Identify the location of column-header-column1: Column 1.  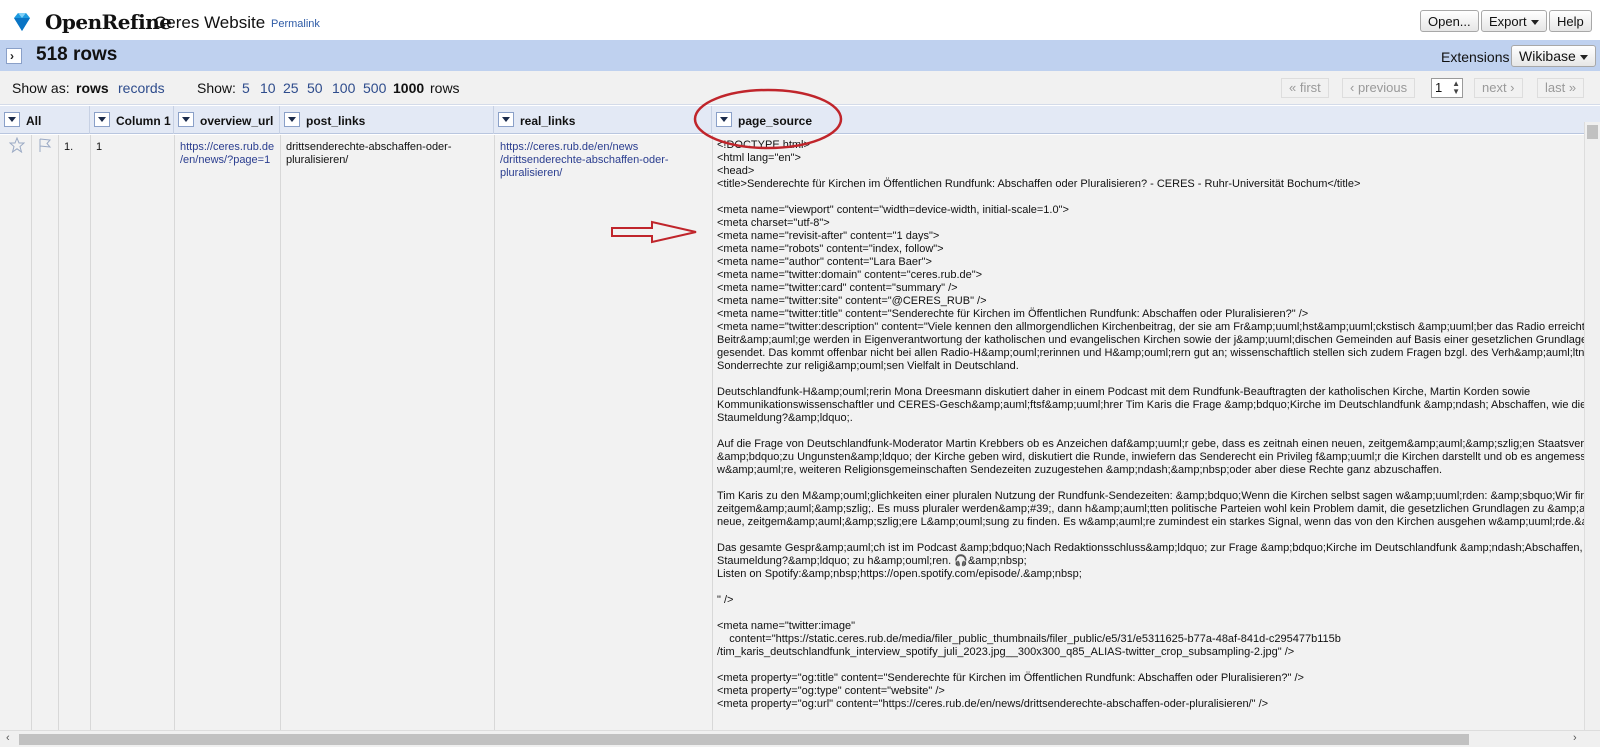
(132, 120).